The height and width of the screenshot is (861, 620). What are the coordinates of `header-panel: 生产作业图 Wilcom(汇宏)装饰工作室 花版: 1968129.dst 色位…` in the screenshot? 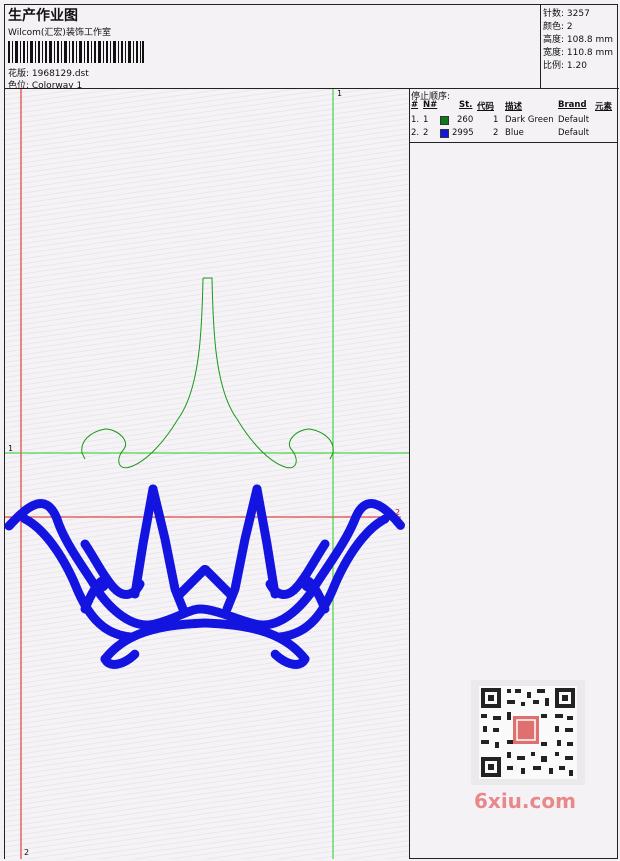 It's located at (272, 48).